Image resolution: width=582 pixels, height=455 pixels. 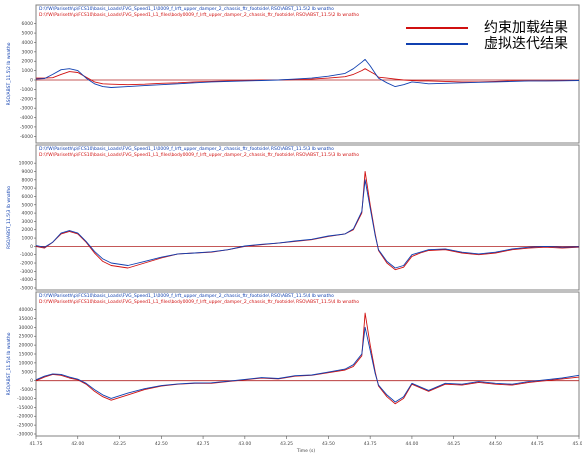 I want to click on x-tick-label: 42.75, so click(x=203, y=444).